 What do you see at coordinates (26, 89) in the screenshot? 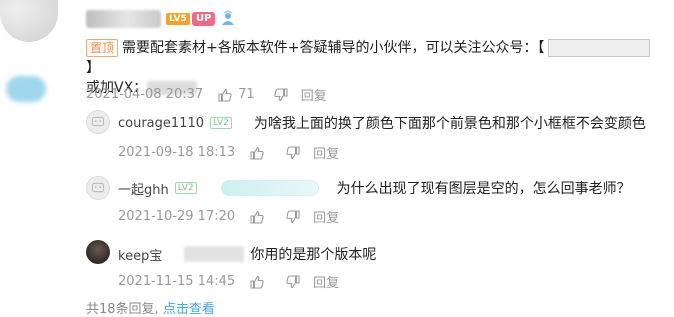
I see `blurred-blue-badge` at bounding box center [26, 89].